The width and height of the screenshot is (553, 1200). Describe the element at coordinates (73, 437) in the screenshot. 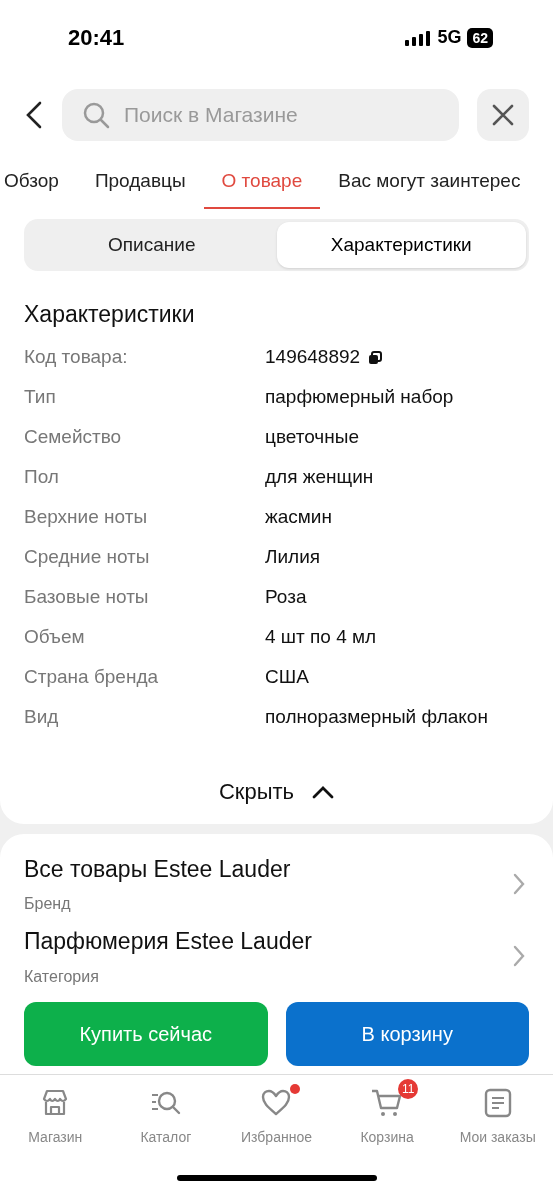

I see `spec-label: Семейство` at that location.